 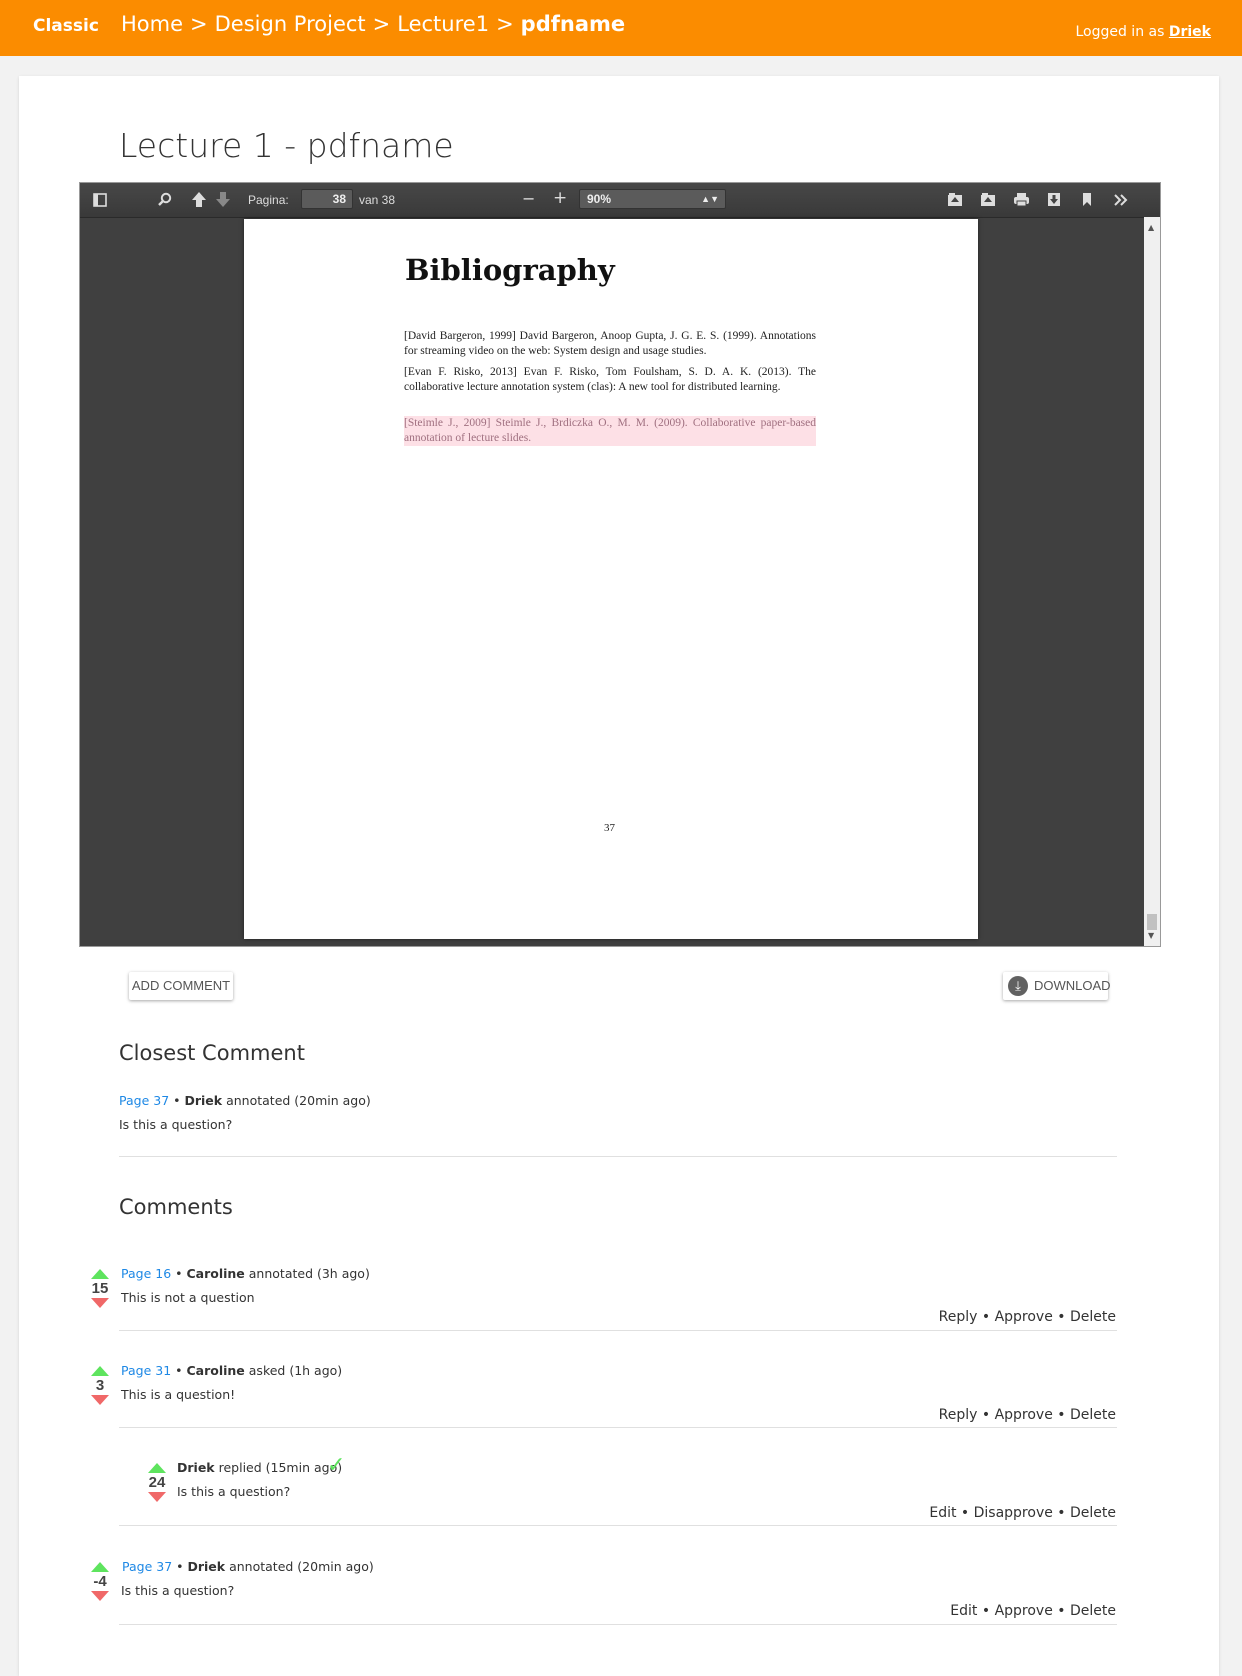 What do you see at coordinates (309, 1273) in the screenshot?
I see `comment-verb: annotated (3h ago)` at bounding box center [309, 1273].